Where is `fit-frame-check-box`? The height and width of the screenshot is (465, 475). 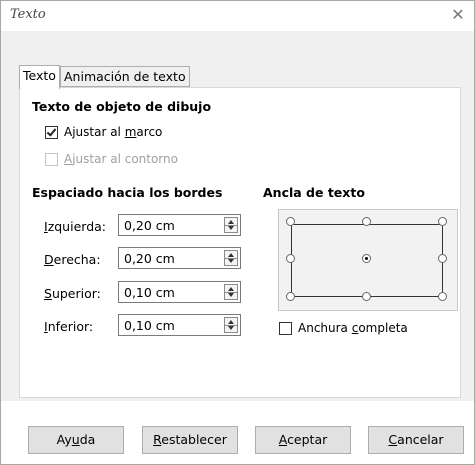 fit-frame-check-box is located at coordinates (51, 132).